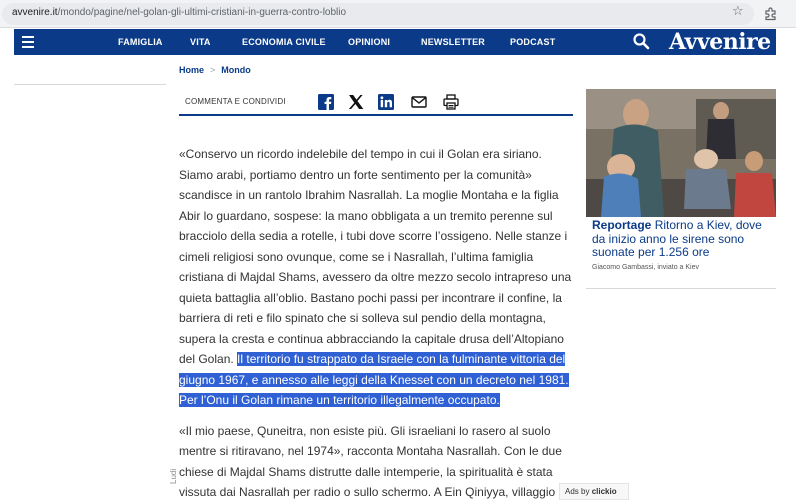 The width and height of the screenshot is (796, 500). Describe the element at coordinates (419, 102) in the screenshot. I see `email-icon` at that location.